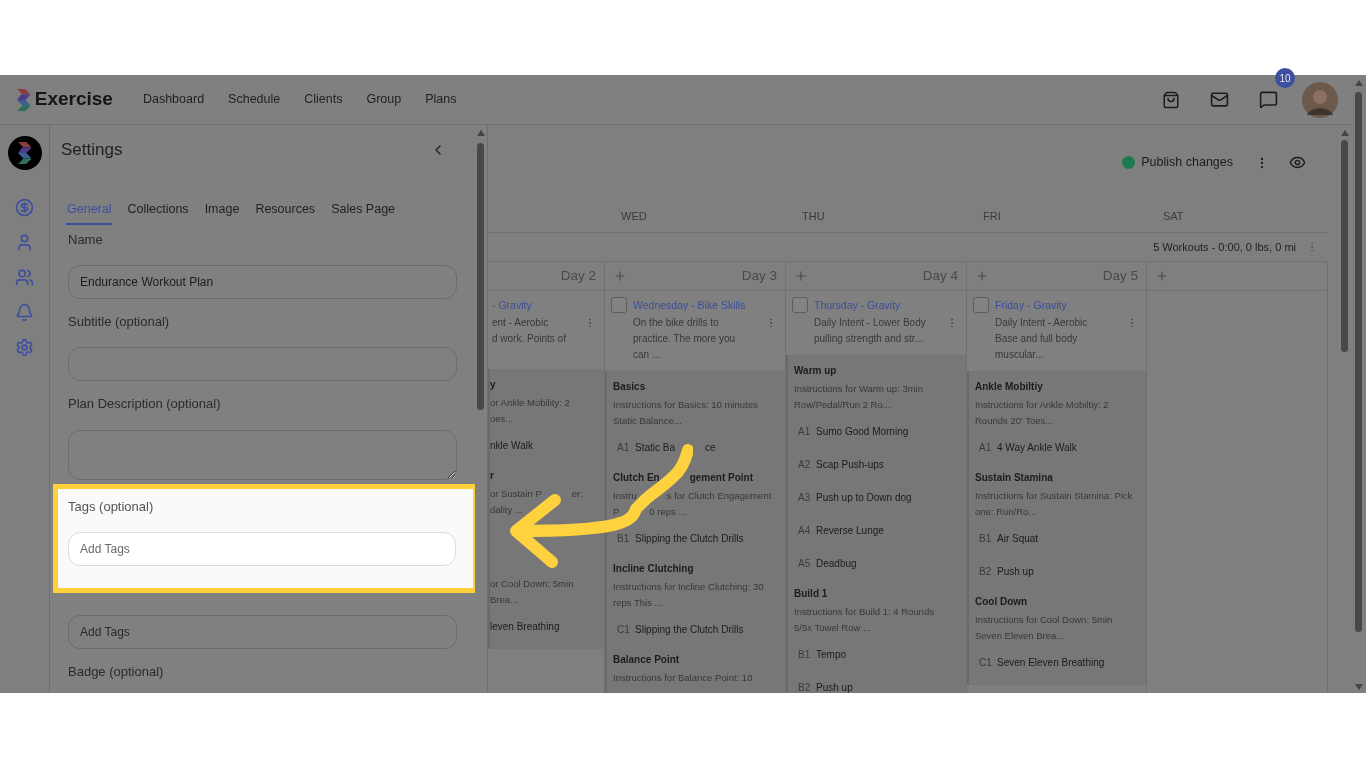  I want to click on week-summary: 5 Workouts - 0:00, 0 lbs, 0 mi, so click(1224, 247).